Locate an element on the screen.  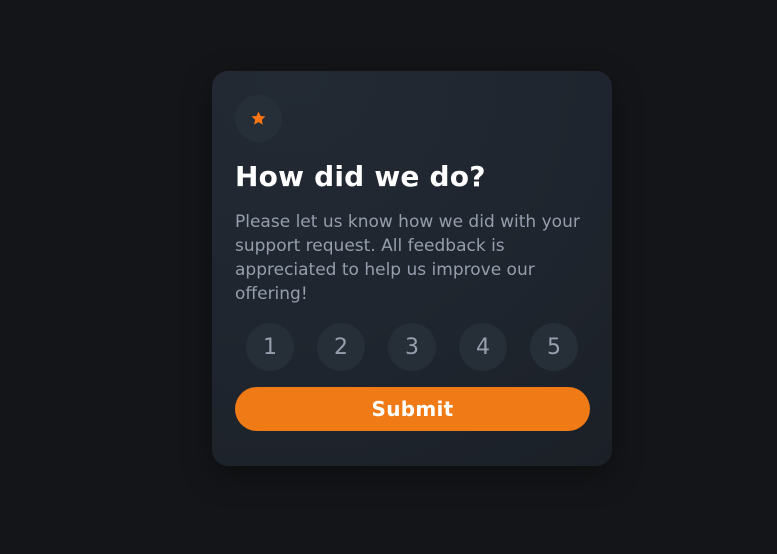
submit-button: Submit is located at coordinates (412, 409).